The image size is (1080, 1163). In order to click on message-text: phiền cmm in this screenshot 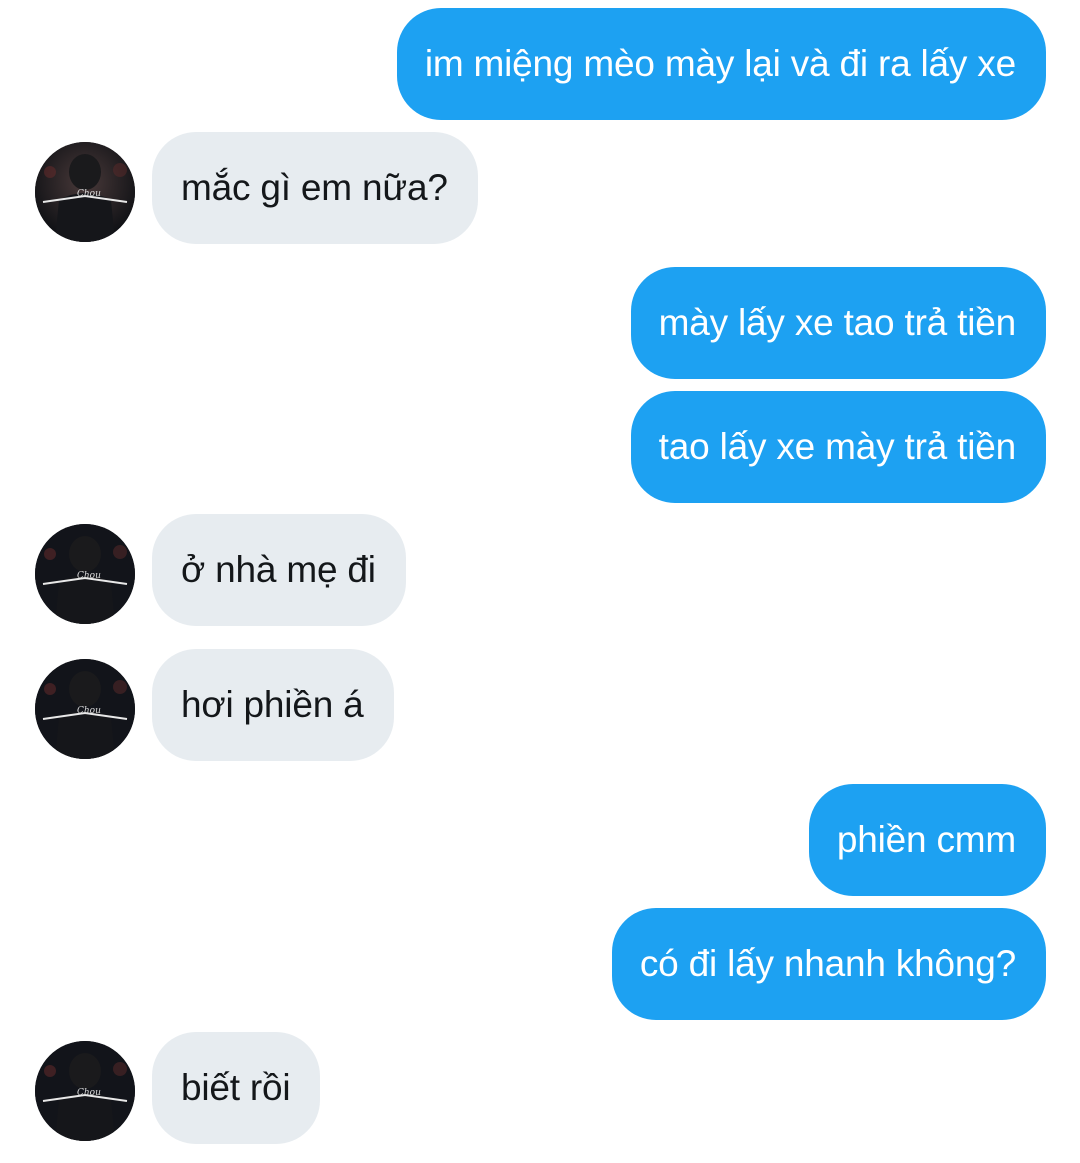, I will do `click(926, 839)`.